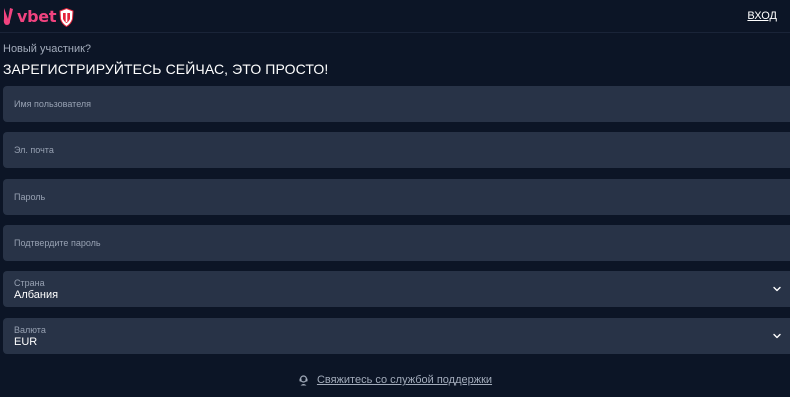  I want to click on logo-text: vbet, so click(37, 16).